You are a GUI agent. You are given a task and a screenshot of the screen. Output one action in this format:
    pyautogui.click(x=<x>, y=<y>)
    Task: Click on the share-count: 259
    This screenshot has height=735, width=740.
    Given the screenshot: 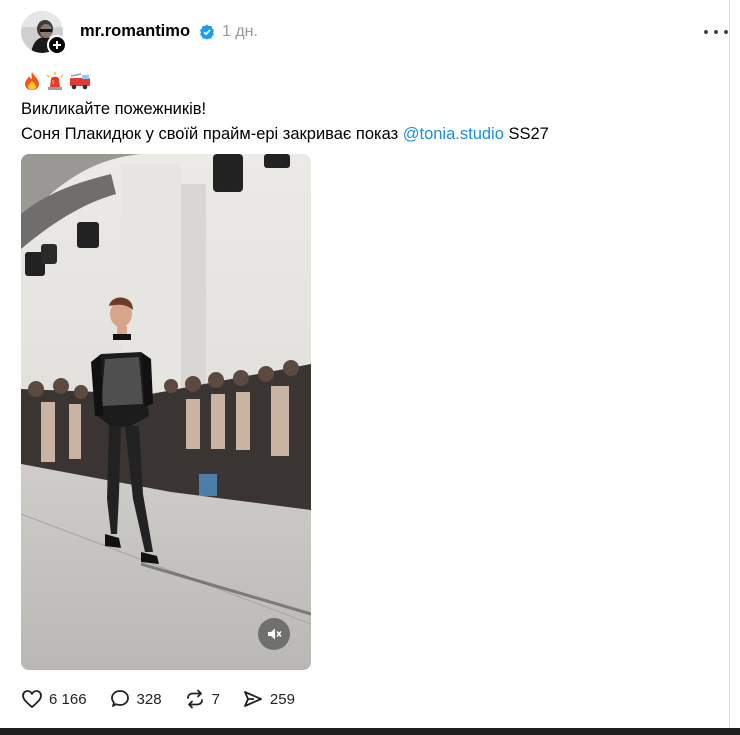 What is the action you would take?
    pyautogui.click(x=282, y=699)
    